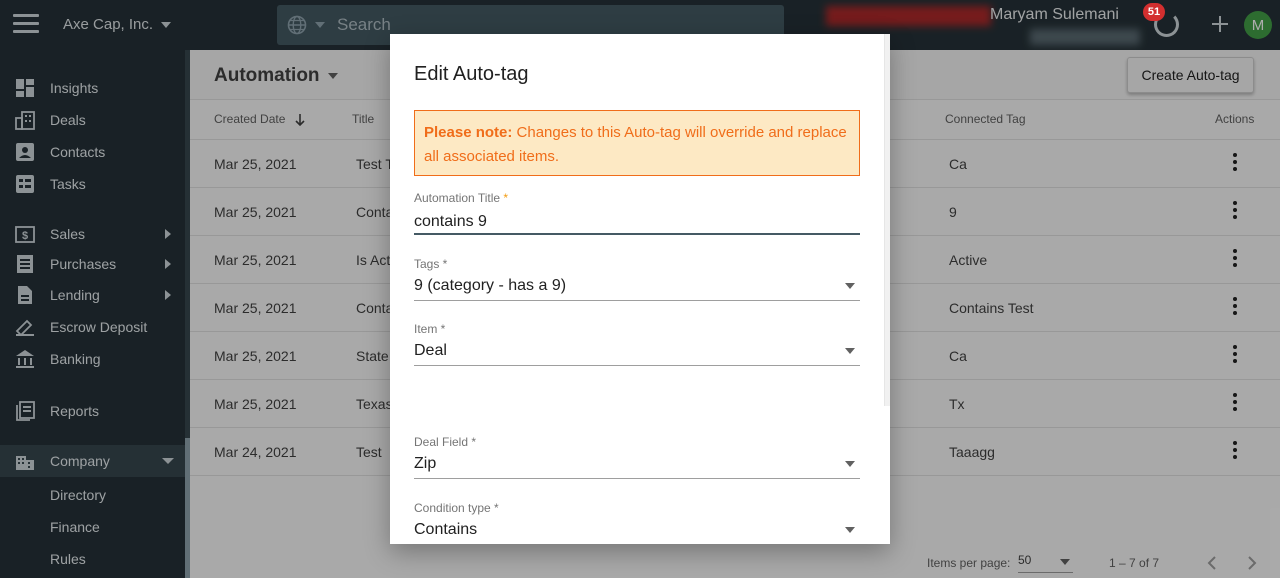 This screenshot has height=578, width=1280. What do you see at coordinates (637, 289) in the screenshot?
I see `tags-select: 9 (category - has a 9)` at bounding box center [637, 289].